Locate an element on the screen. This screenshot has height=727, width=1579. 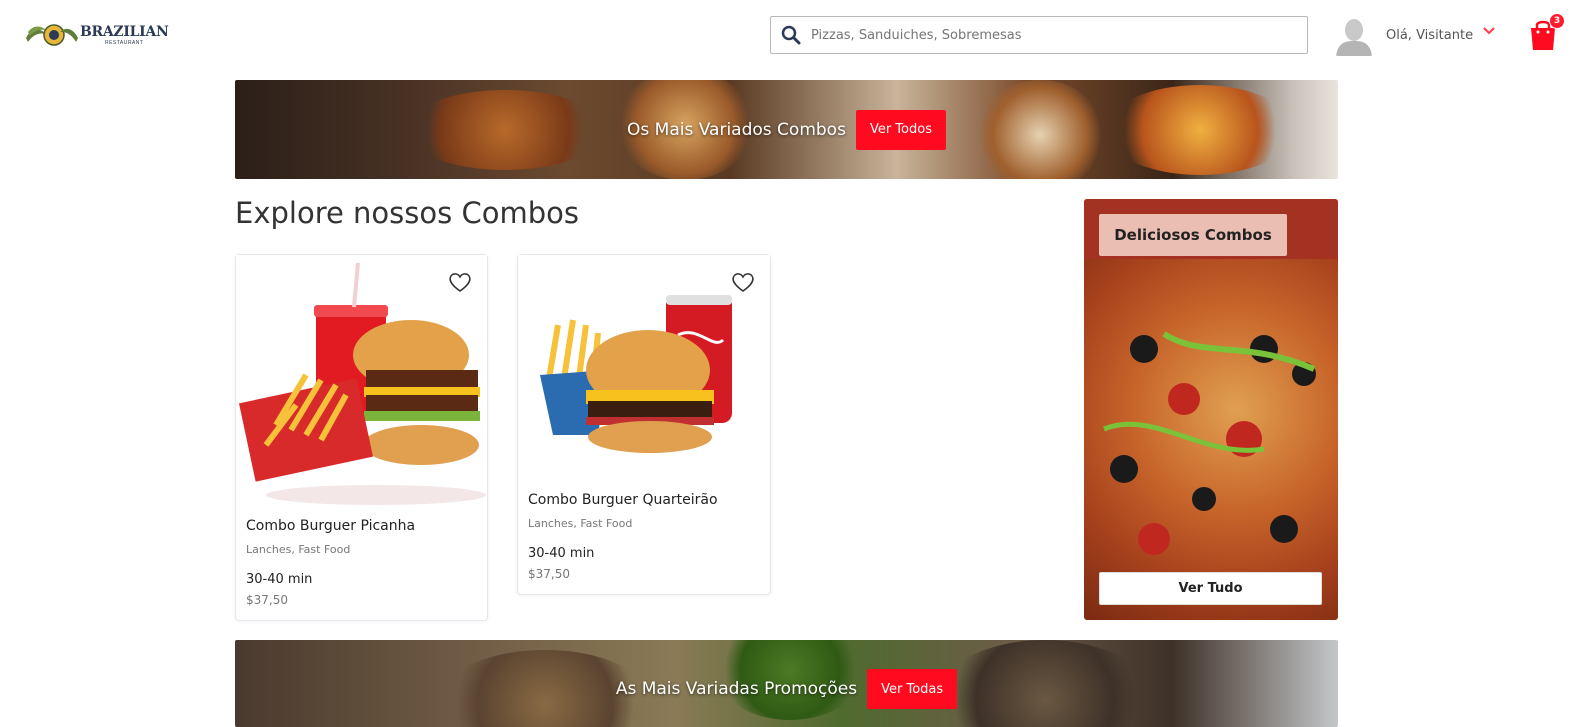
header: BRAZILIAN RESTAURANT Olá, Visitante is located at coordinates (789, 35).